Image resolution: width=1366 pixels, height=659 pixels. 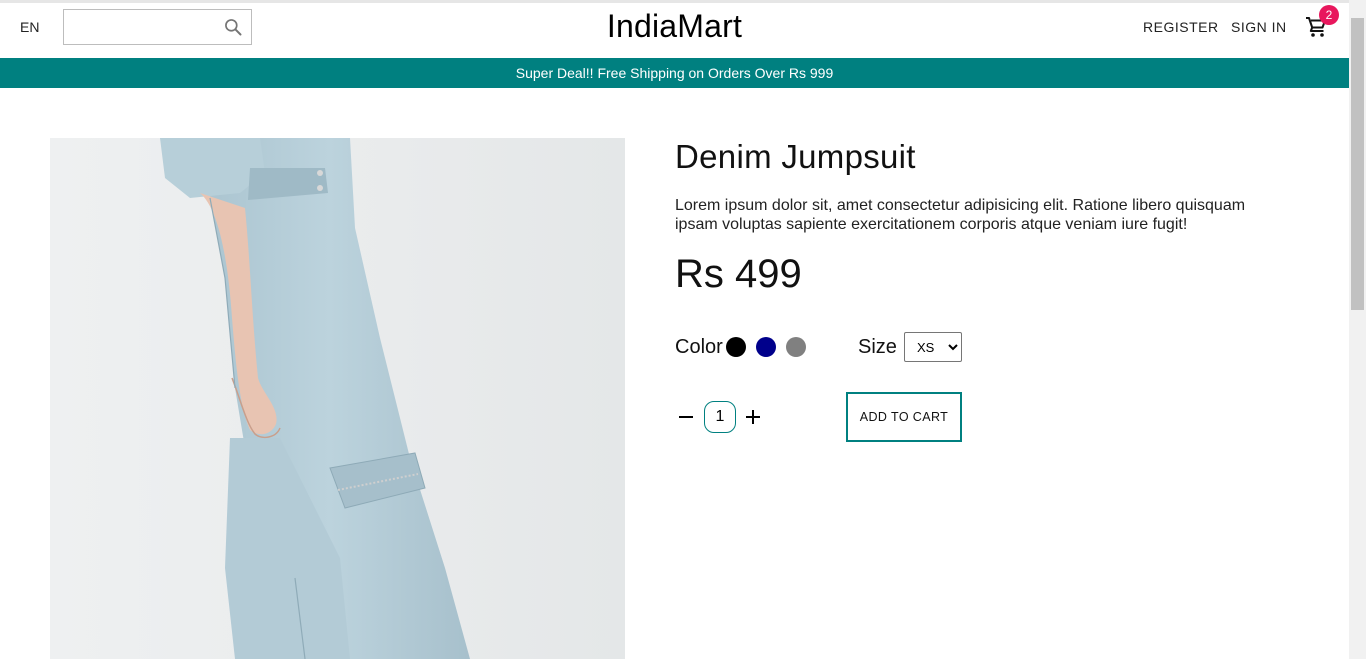 I want to click on vertical-scrollbar, so click(x=1357, y=329).